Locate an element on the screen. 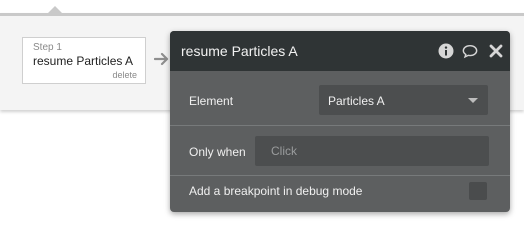 The width and height of the screenshot is (524, 240). info-icon is located at coordinates (446, 51).